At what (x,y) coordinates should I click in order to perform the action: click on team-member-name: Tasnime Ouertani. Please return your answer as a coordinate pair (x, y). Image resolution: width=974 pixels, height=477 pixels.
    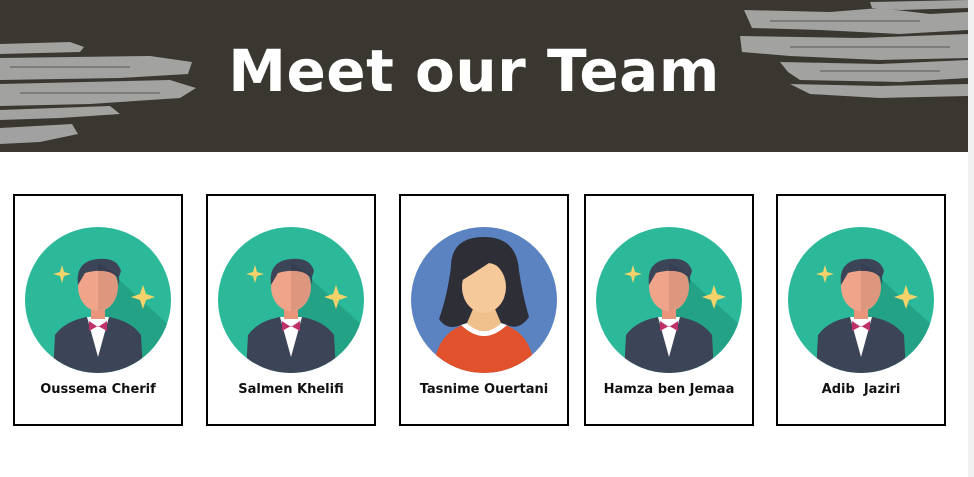
    Looking at the image, I should click on (484, 389).